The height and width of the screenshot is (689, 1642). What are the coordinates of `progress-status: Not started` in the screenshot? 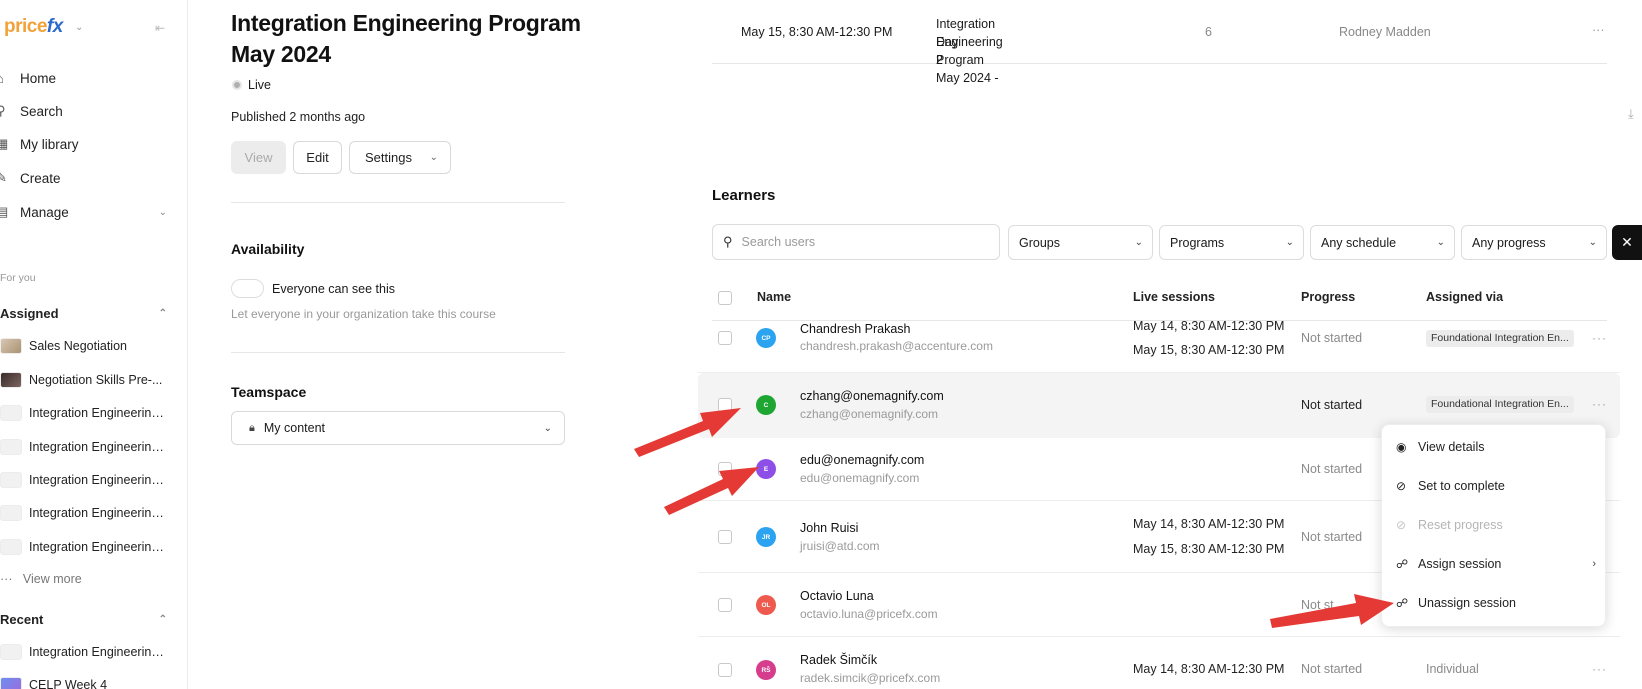 It's located at (1332, 469).